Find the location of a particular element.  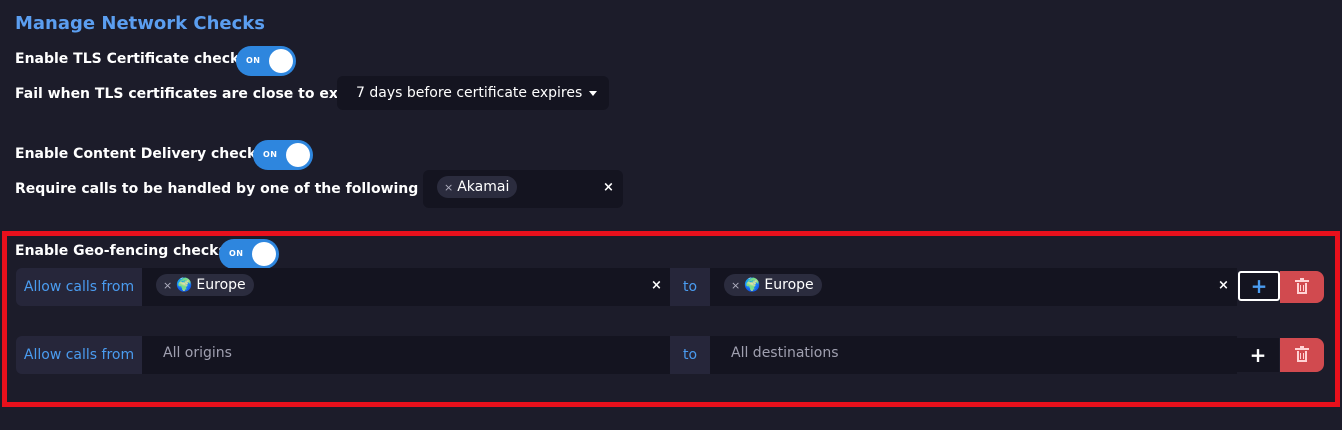

destination-placeholder: All destinations is located at coordinates (785, 353).